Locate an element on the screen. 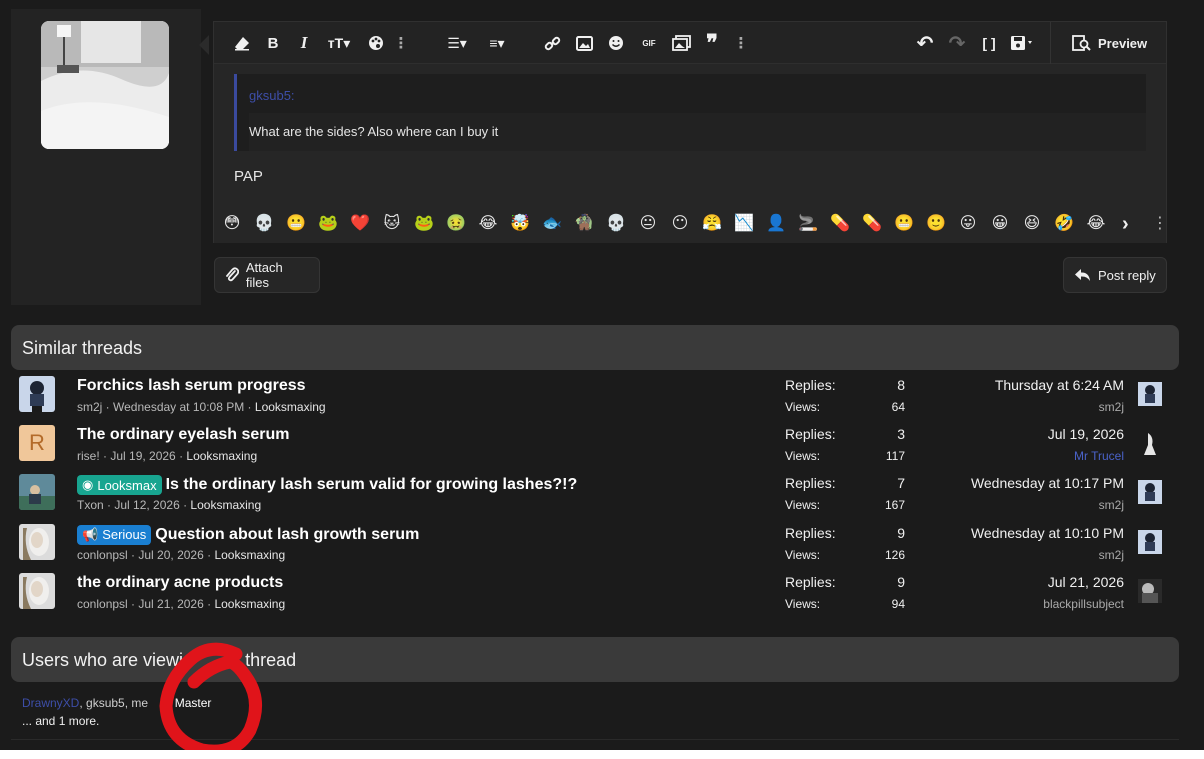 The height and width of the screenshot is (759, 1204). eraser-icon is located at coordinates (242, 43).